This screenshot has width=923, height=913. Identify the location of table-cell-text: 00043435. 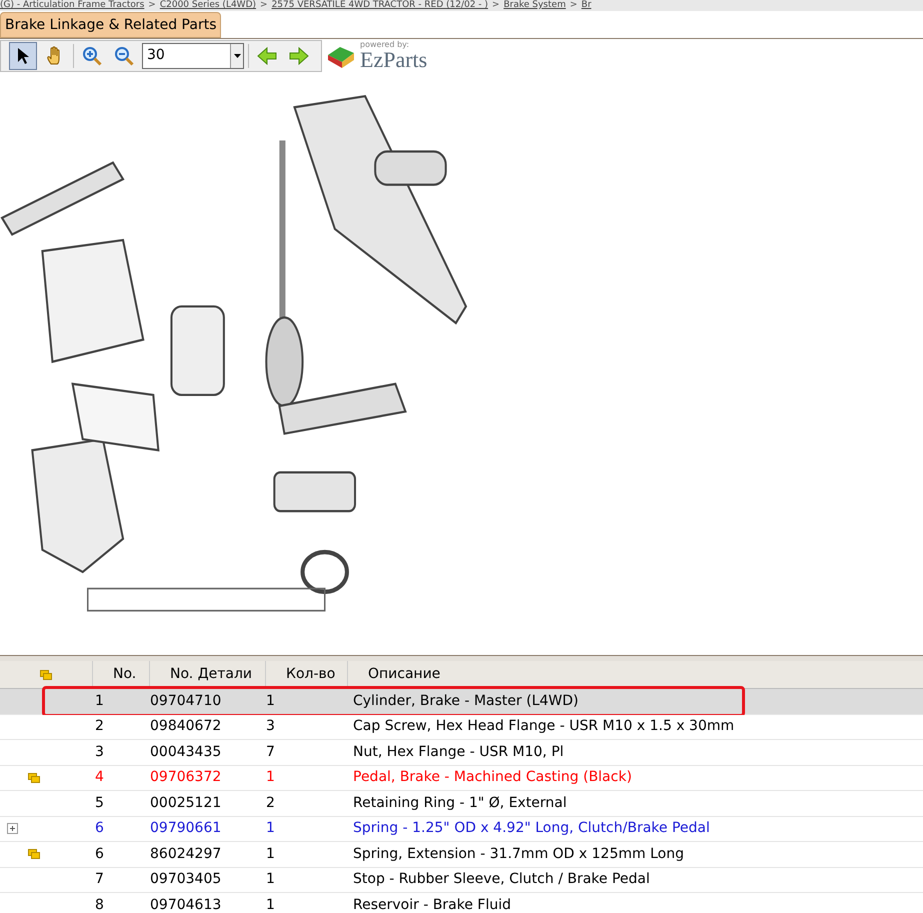
(186, 752).